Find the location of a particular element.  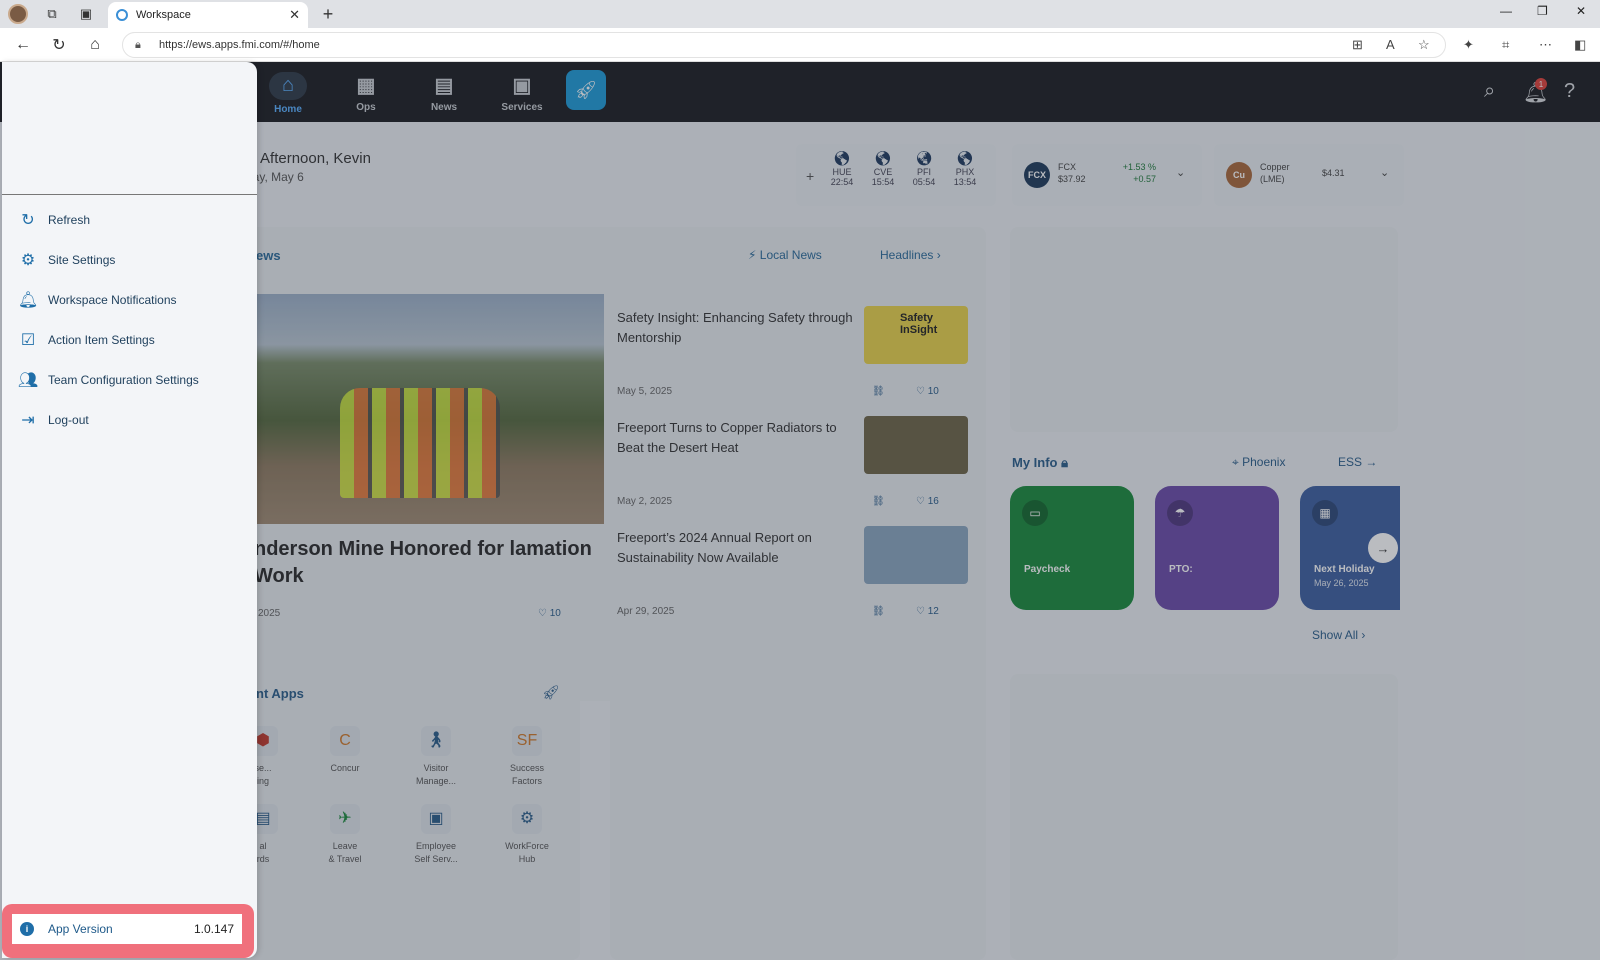

app-version-value: 1.0.147 is located at coordinates (213, 929).